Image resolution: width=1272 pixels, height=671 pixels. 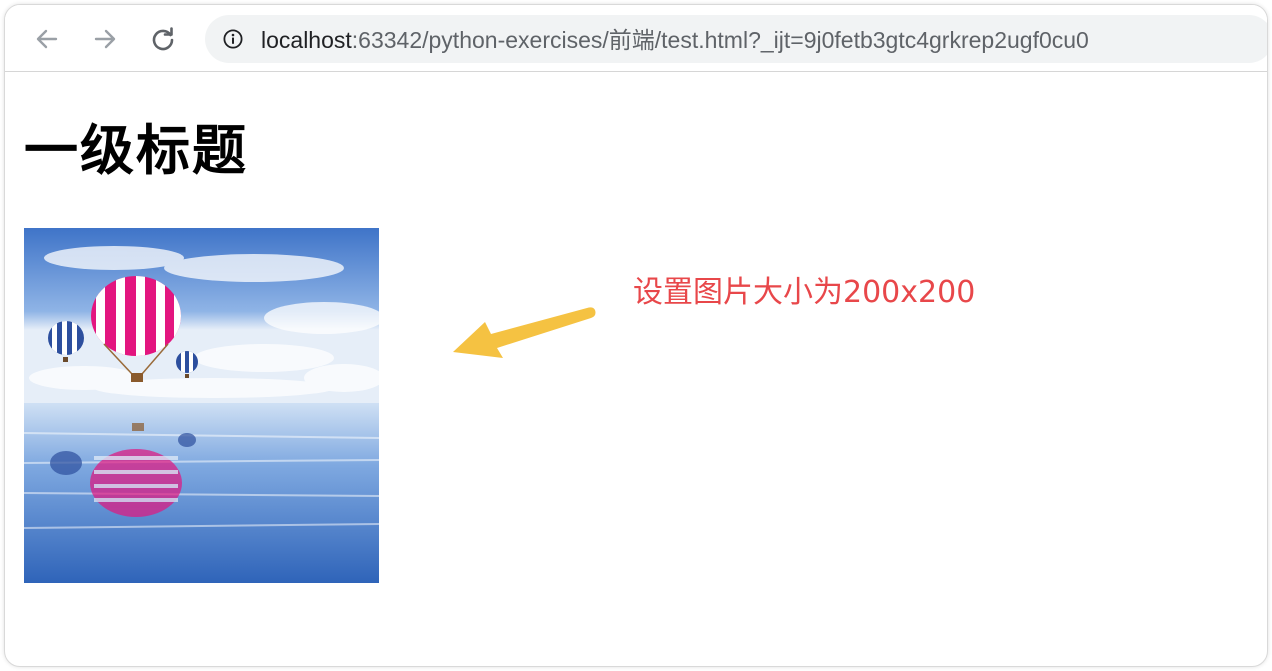 I want to click on balloon-photo, so click(x=201, y=405).